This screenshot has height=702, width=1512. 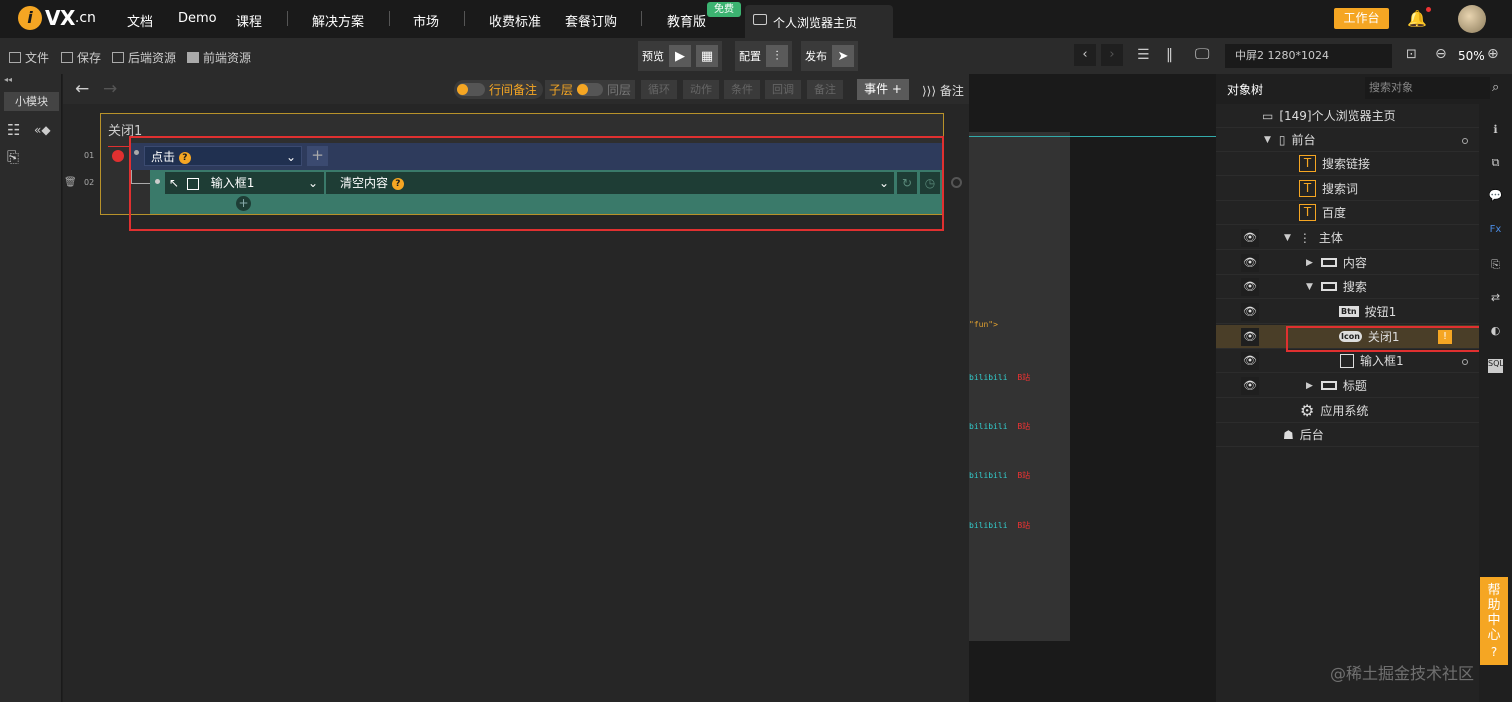 What do you see at coordinates (193, 57) in the screenshot?
I see `grid-filled-icon` at bounding box center [193, 57].